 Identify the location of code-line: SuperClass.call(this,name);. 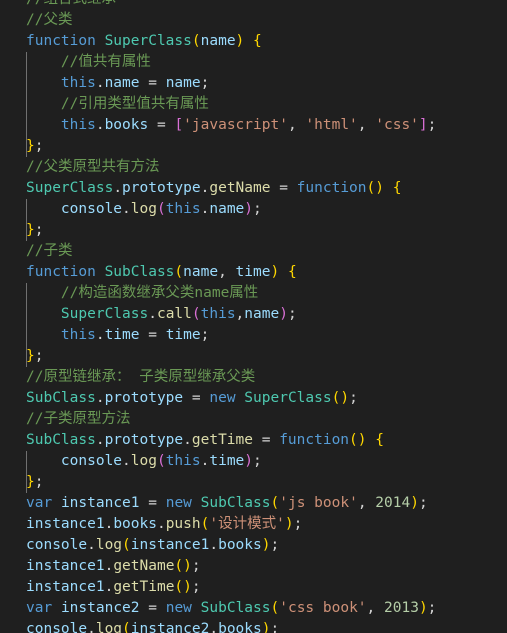
(253, 314).